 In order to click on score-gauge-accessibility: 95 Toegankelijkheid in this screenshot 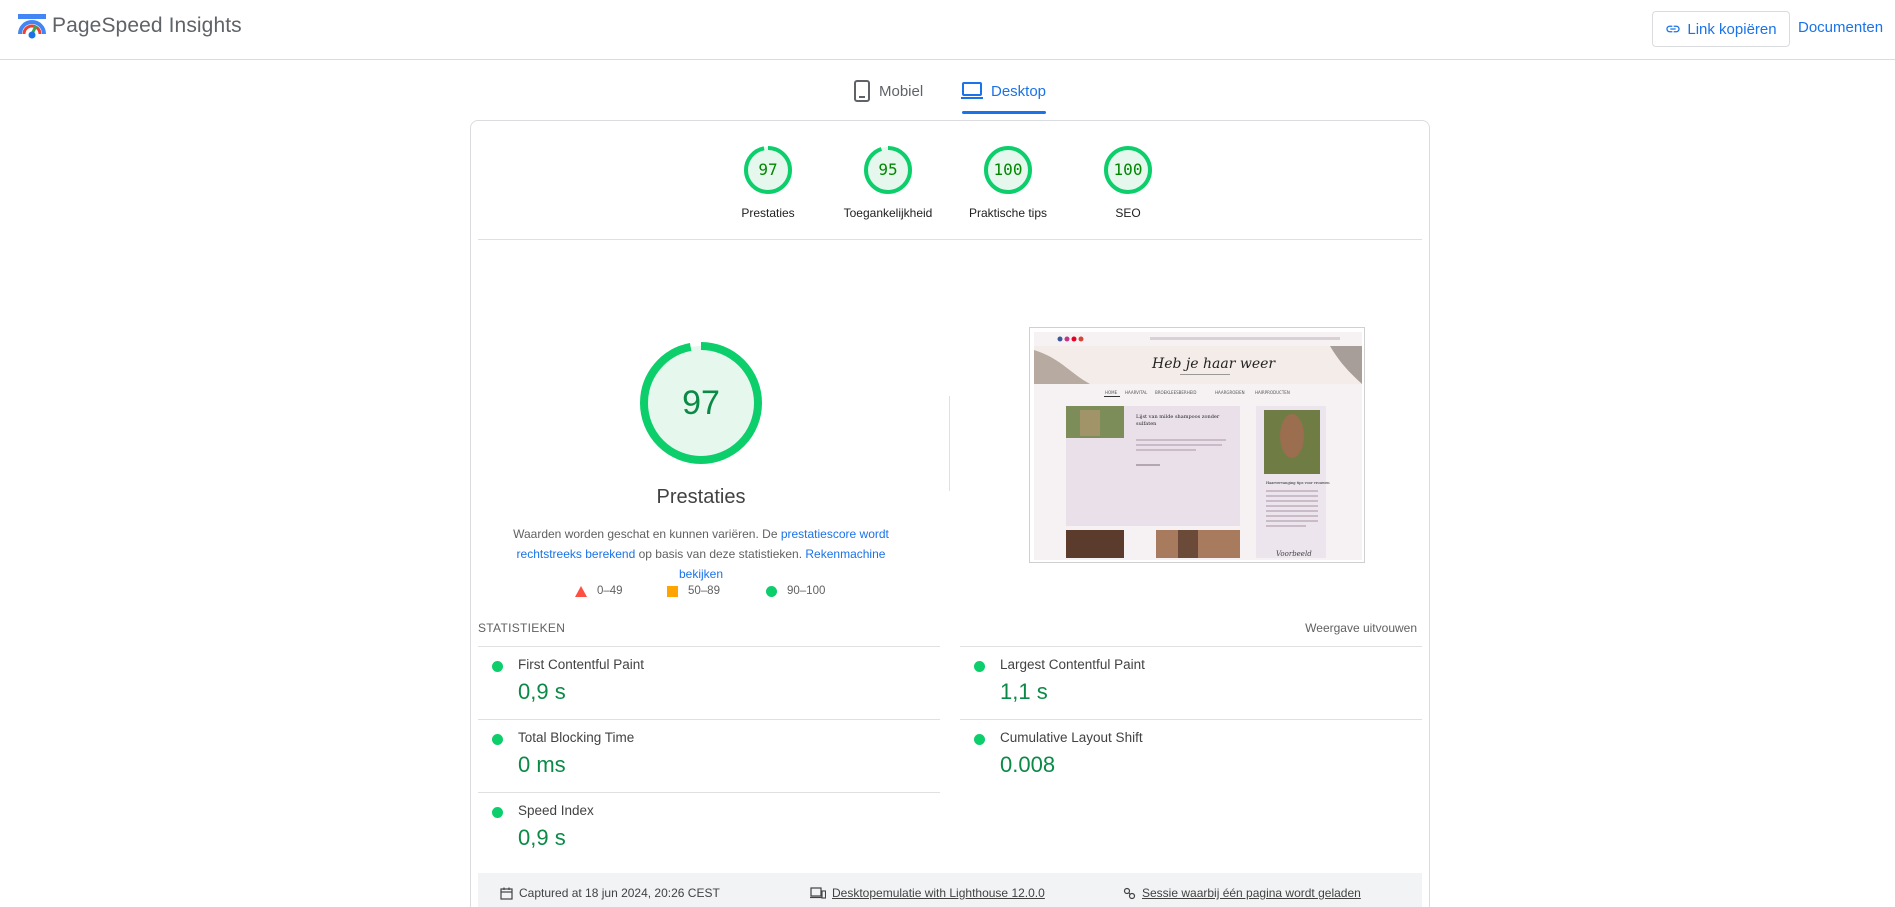, I will do `click(888, 182)`.